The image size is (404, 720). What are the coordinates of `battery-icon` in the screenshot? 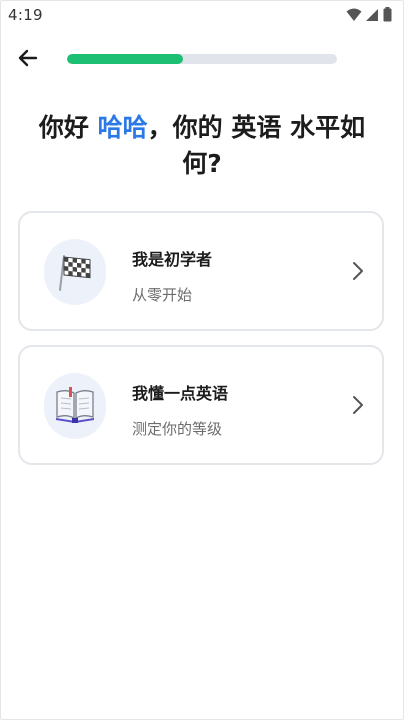 It's located at (387, 14).